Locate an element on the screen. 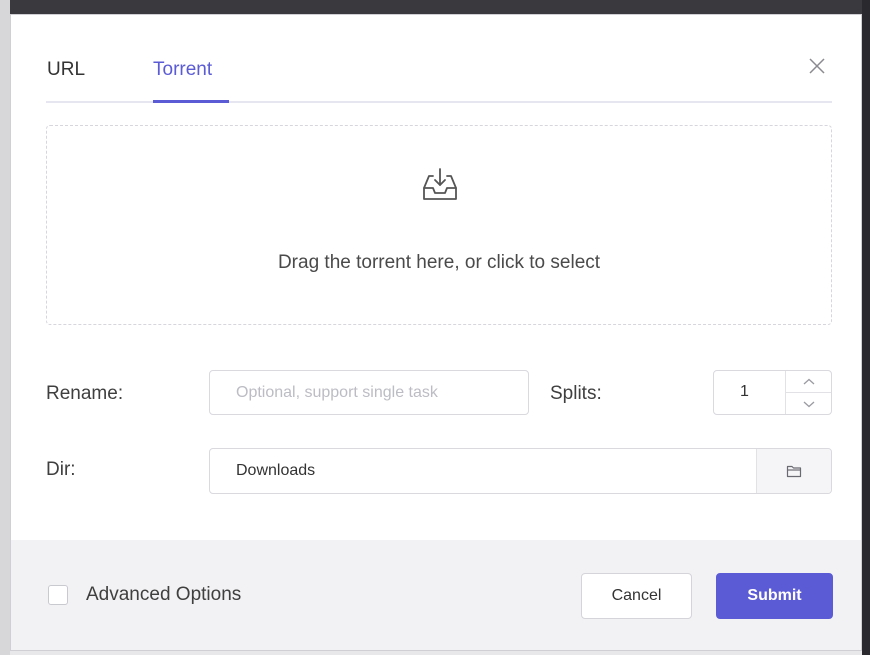 This screenshot has height=655, width=870. chevron-down-icon is located at coordinates (808, 403).